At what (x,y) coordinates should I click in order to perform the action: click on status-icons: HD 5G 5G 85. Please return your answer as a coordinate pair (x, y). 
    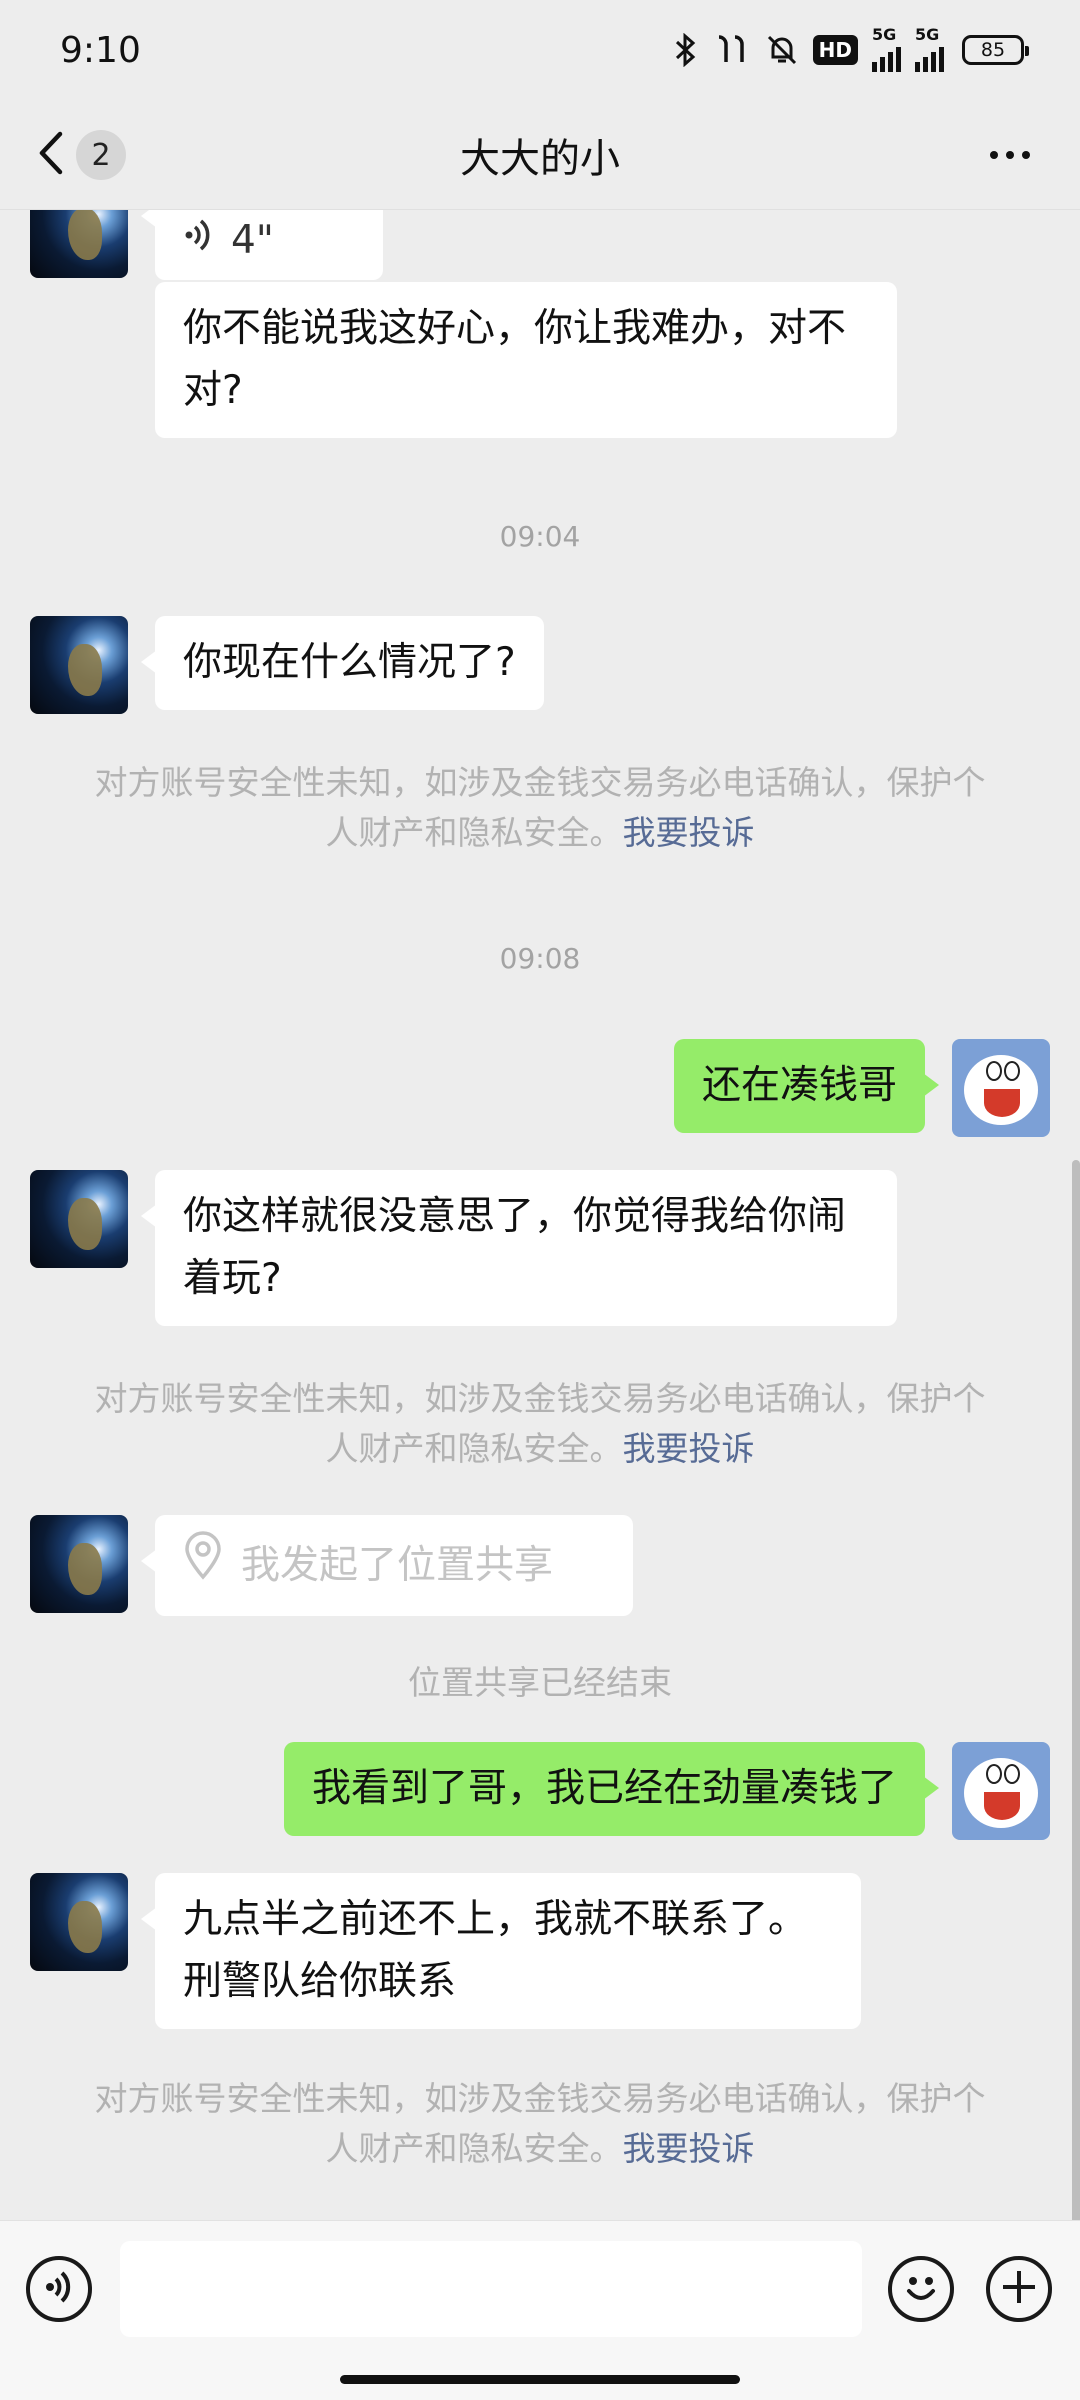
    Looking at the image, I should click on (851, 49).